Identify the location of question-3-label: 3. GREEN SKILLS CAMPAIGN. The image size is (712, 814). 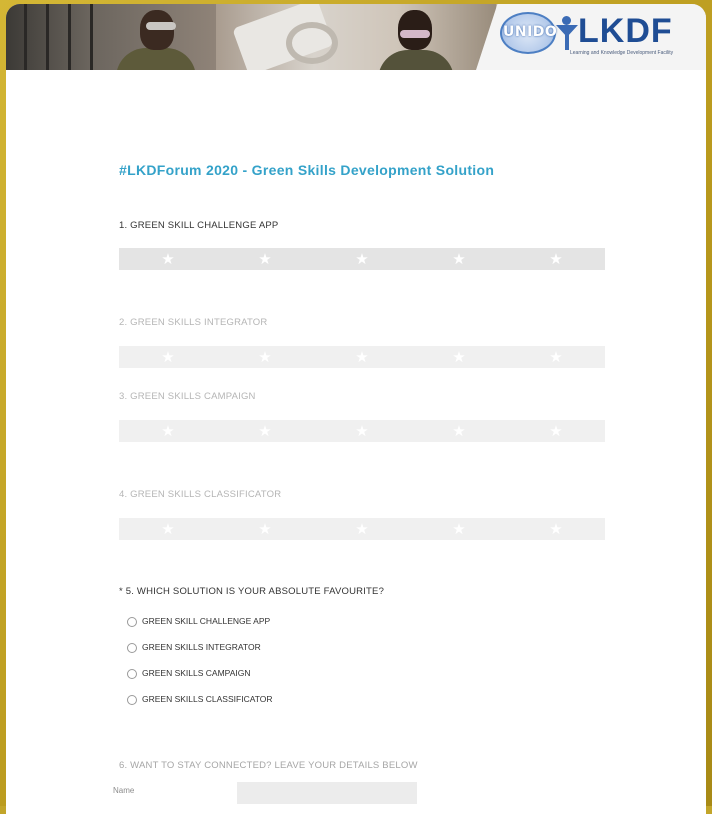
(187, 396).